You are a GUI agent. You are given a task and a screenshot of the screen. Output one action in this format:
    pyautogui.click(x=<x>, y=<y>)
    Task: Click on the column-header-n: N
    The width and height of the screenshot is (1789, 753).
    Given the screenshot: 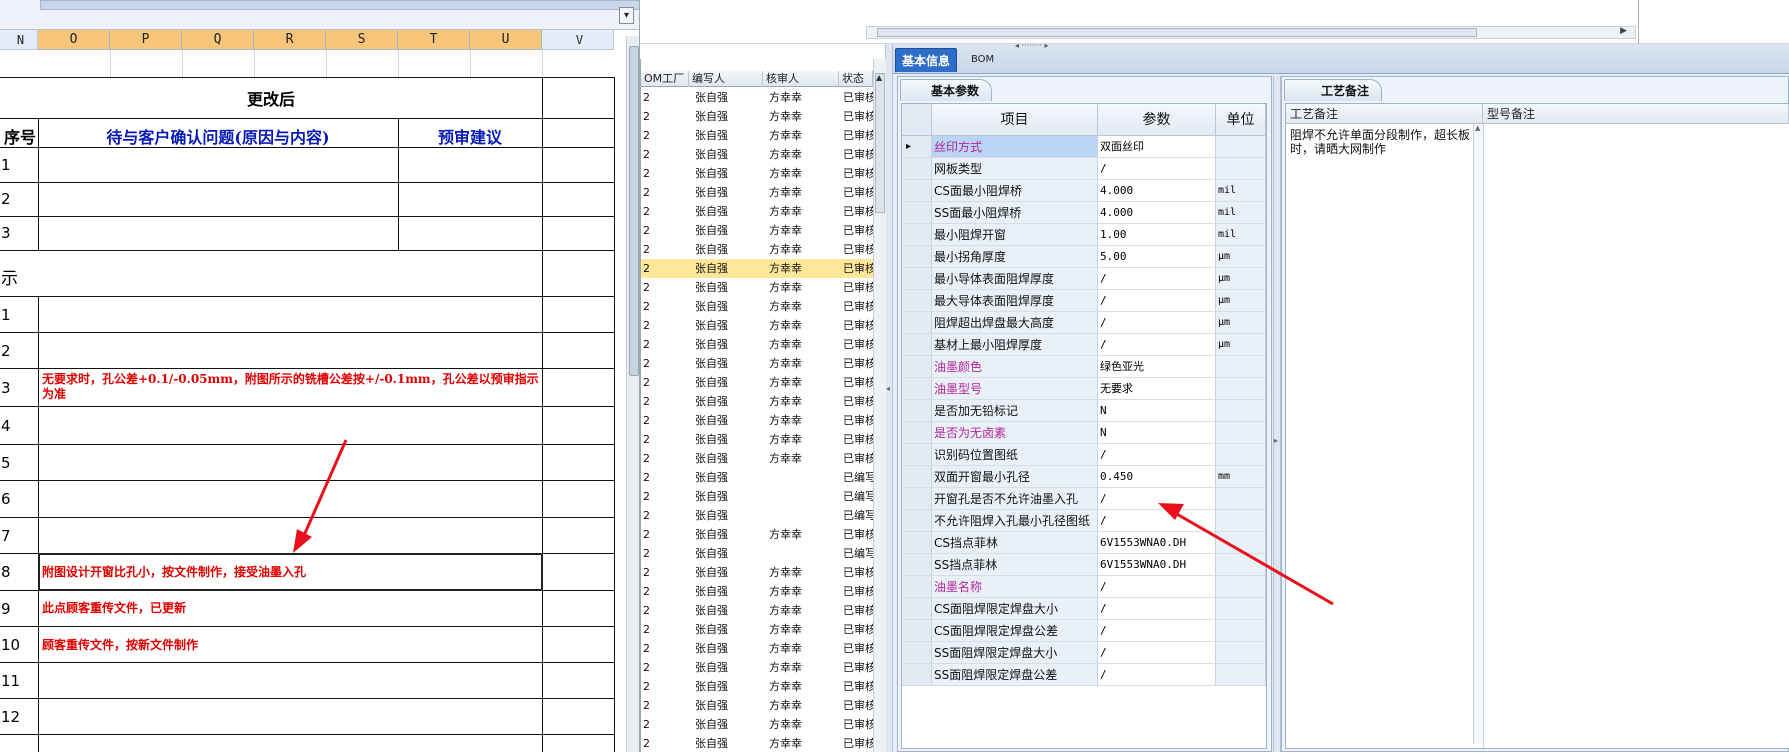 What is the action you would take?
    pyautogui.click(x=19, y=40)
    